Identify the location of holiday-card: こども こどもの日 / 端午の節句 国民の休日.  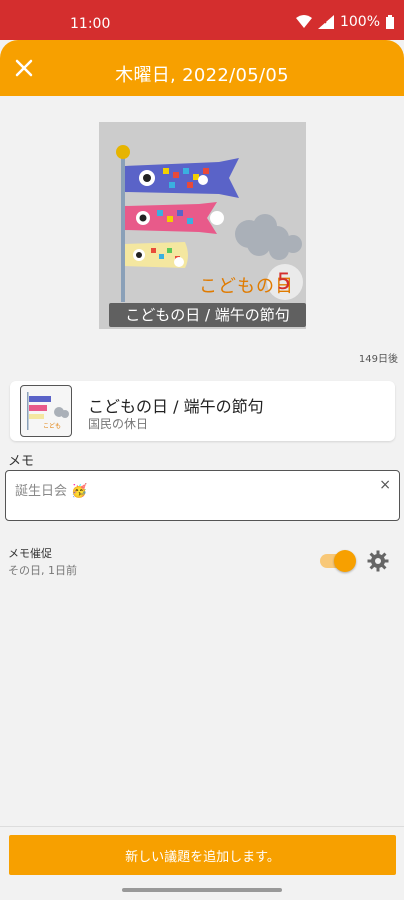
(202, 411).